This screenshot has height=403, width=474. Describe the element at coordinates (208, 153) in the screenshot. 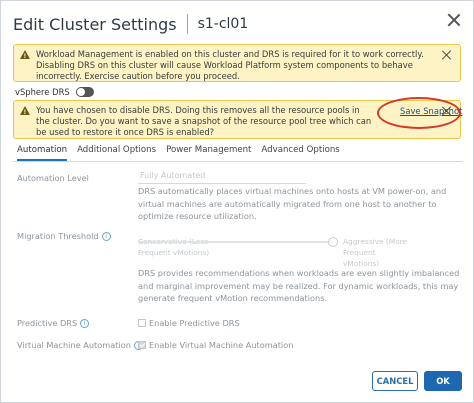

I see `tab-power-management: Power Management` at that location.